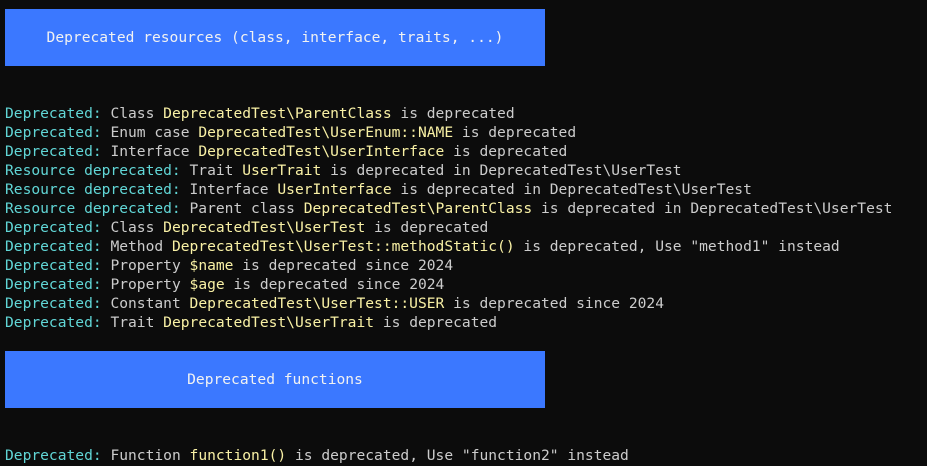 Image resolution: width=927 pixels, height=466 pixels. Describe the element at coordinates (334, 189) in the screenshot. I see `line-symbol: UserInterface` at that location.